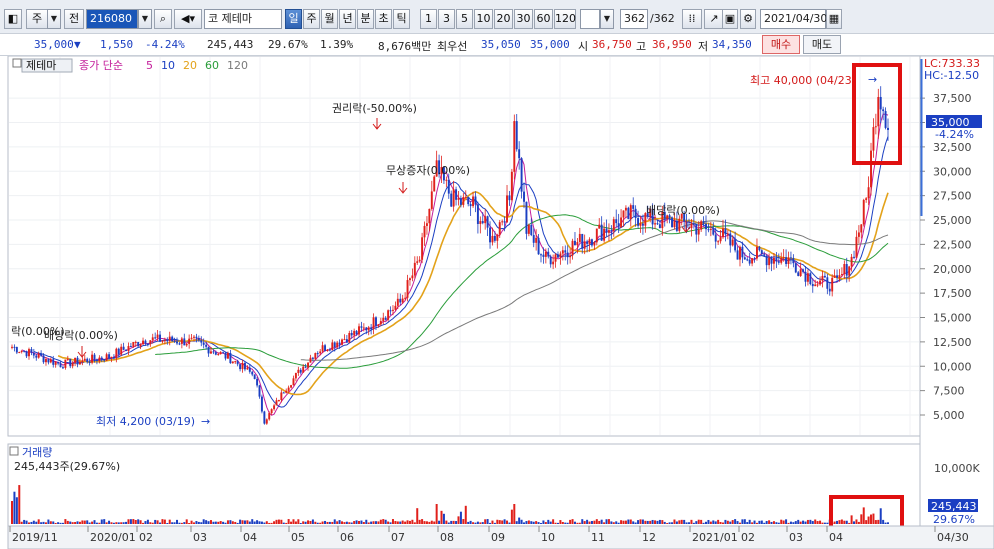  I want to click on period-button-0: 일, so click(293, 19).